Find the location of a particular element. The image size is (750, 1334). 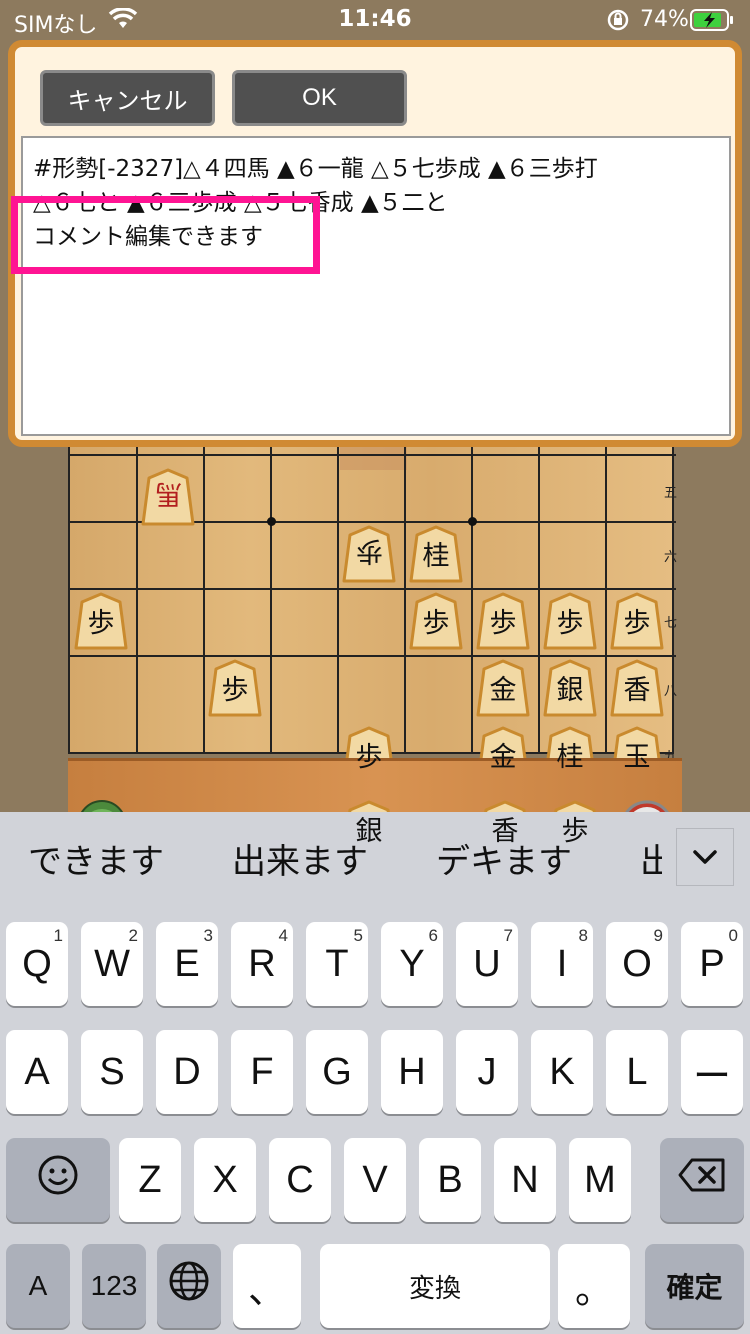

key-x: X is located at coordinates (225, 1180).